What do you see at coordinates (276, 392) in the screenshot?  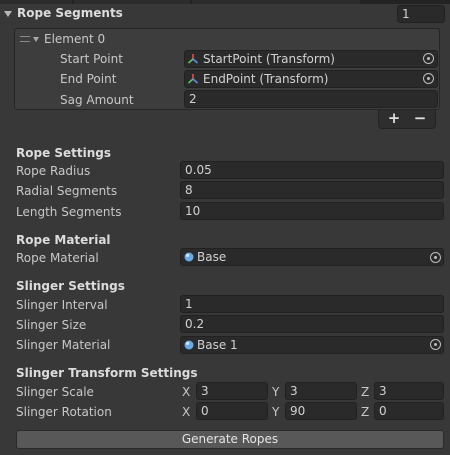 I see `scale-y-axis-label: Y` at bounding box center [276, 392].